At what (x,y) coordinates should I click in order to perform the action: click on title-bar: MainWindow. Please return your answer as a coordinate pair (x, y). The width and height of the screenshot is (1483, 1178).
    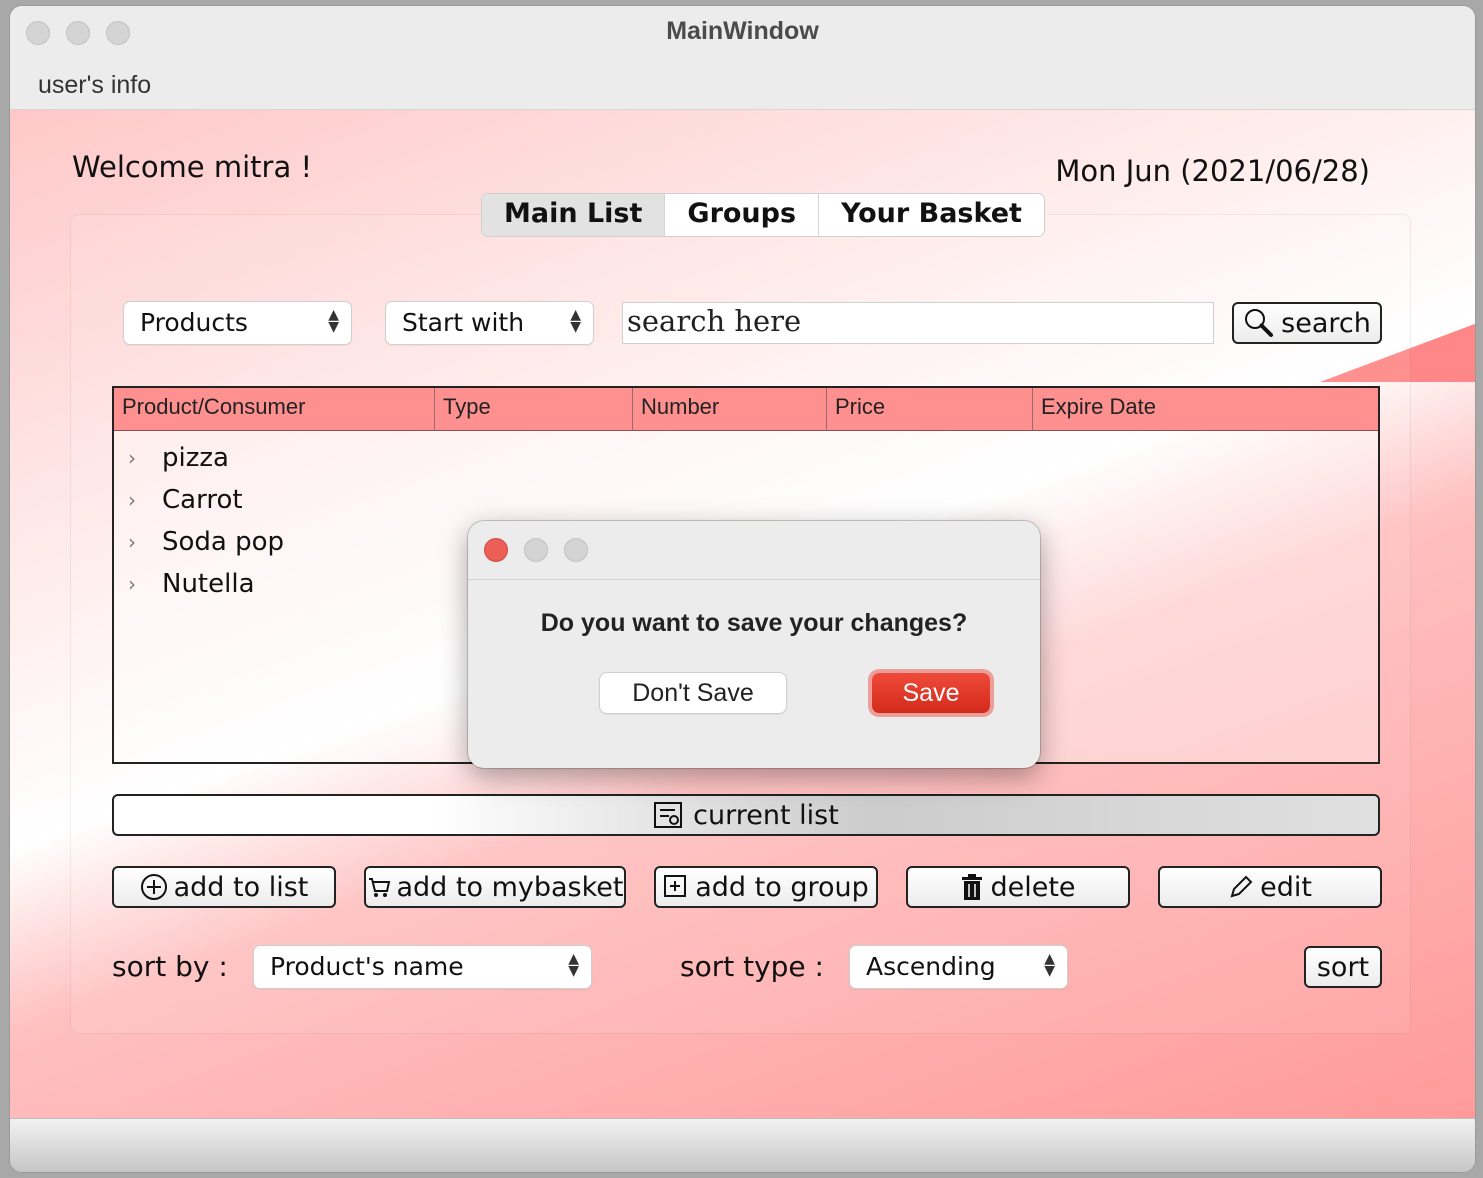
    Looking at the image, I should click on (742, 34).